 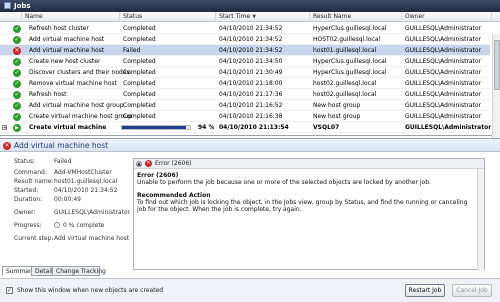 I want to click on job-name: Create new host cluster, so click(x=65, y=61).